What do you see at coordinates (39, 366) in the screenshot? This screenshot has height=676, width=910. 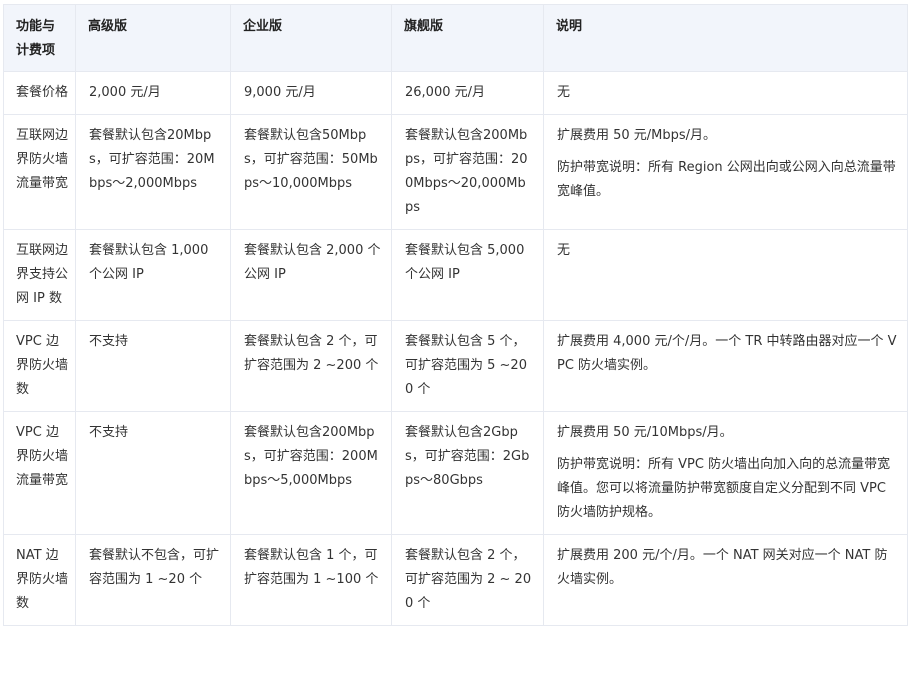 I see `feature-cell: VPC 边界防火墙数` at bounding box center [39, 366].